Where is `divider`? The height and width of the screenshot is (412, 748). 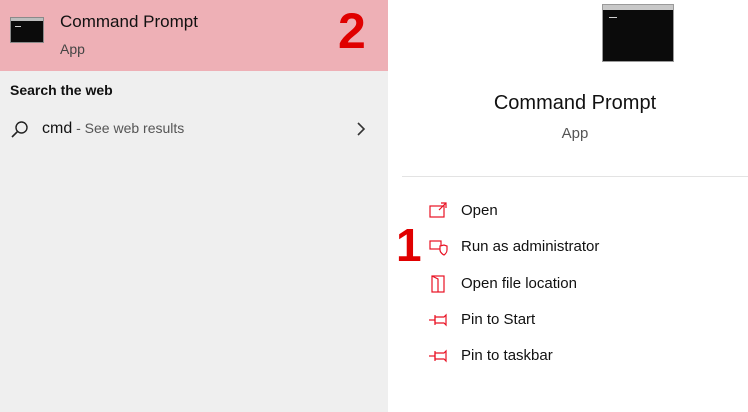
divider is located at coordinates (575, 176).